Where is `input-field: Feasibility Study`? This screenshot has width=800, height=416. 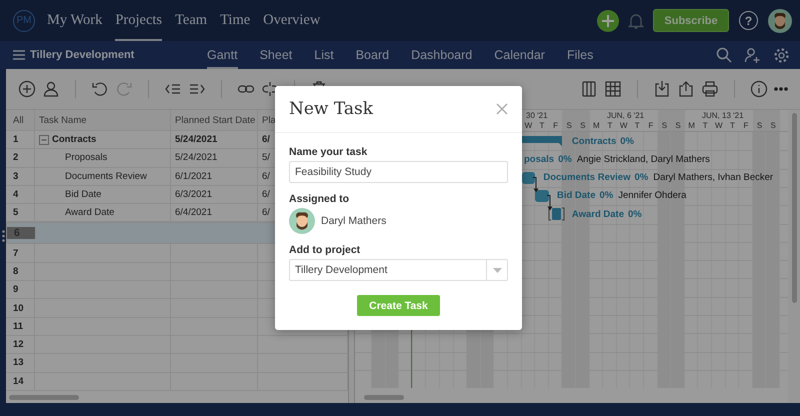 input-field: Feasibility Study is located at coordinates (398, 172).